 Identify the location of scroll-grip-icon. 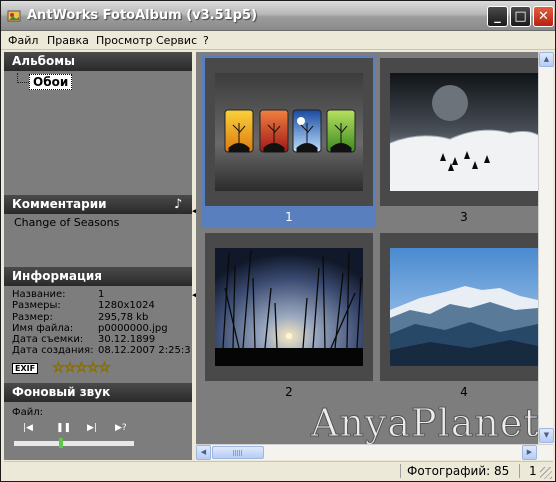
(238, 453).